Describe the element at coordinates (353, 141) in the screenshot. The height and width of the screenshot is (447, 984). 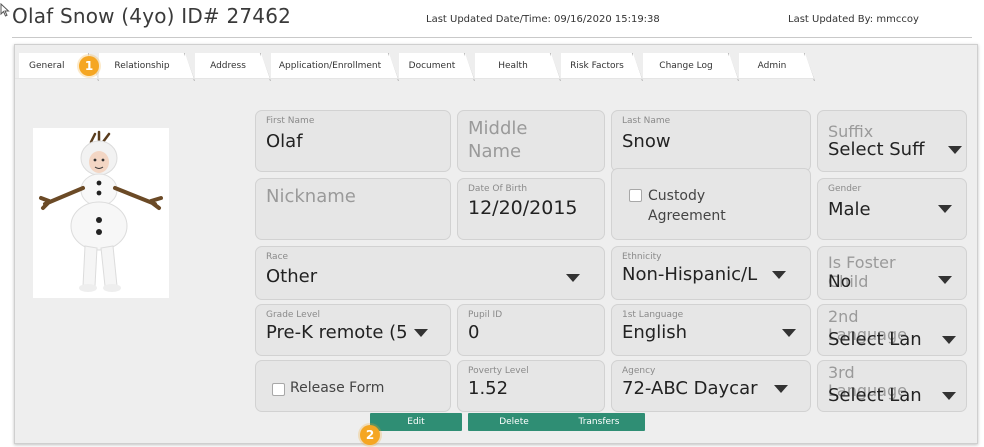
I see `first-name-field: First Name Olaf` at that location.